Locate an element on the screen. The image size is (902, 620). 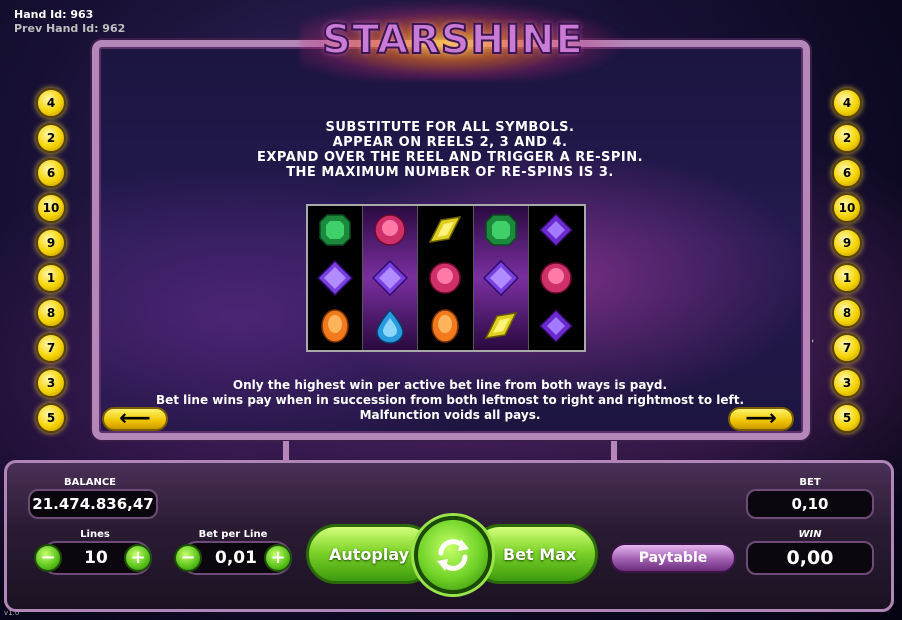
blue-drop-icon is located at coordinates (390, 326).